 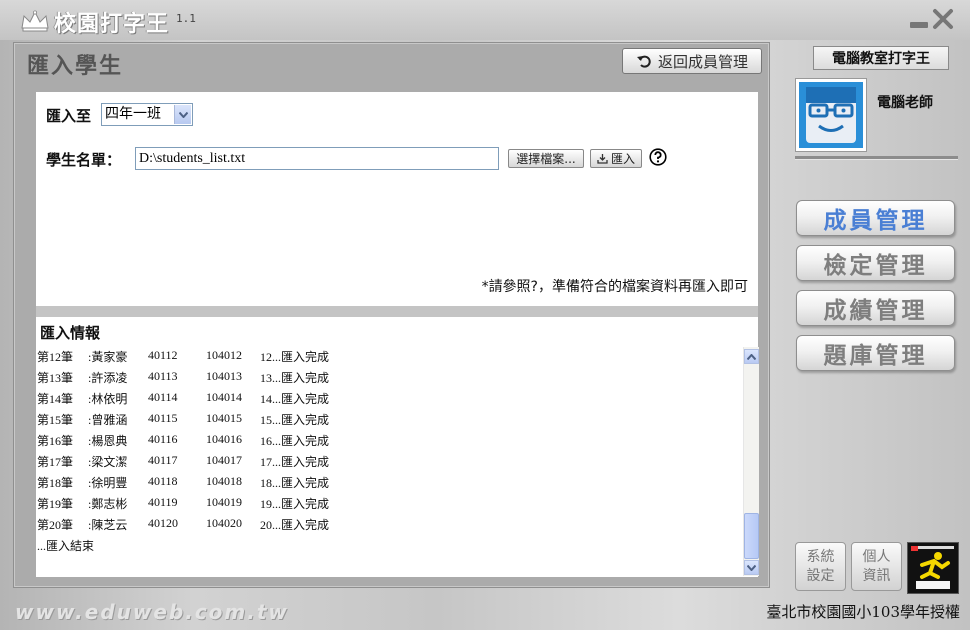 I want to click on log-cell-code: 104017, so click(x=224, y=460).